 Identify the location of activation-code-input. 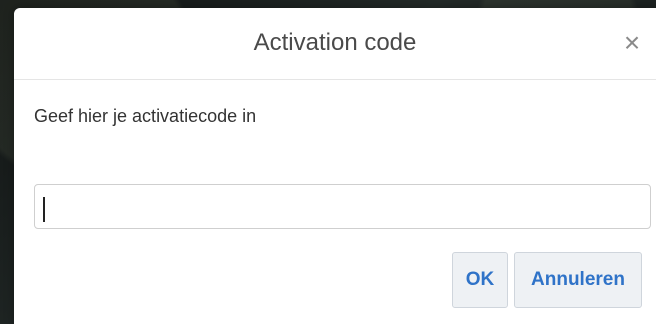
(342, 206).